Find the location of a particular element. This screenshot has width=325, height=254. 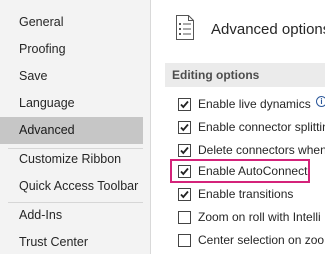

nav-item-language: Language is located at coordinates (71, 103).